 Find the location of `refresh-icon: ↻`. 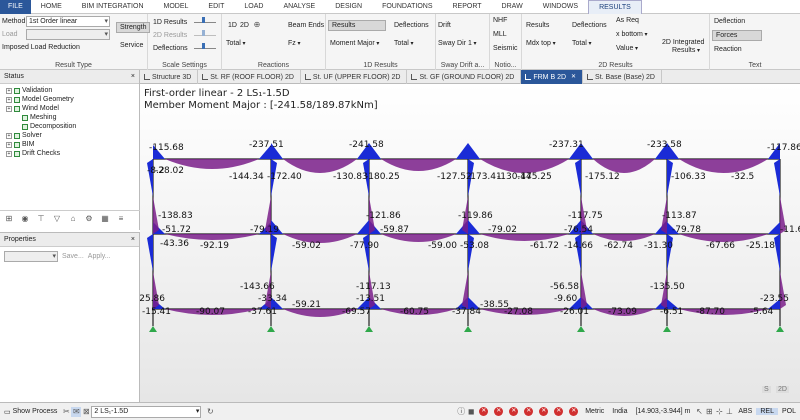

refresh-icon: ↻ is located at coordinates (210, 412).